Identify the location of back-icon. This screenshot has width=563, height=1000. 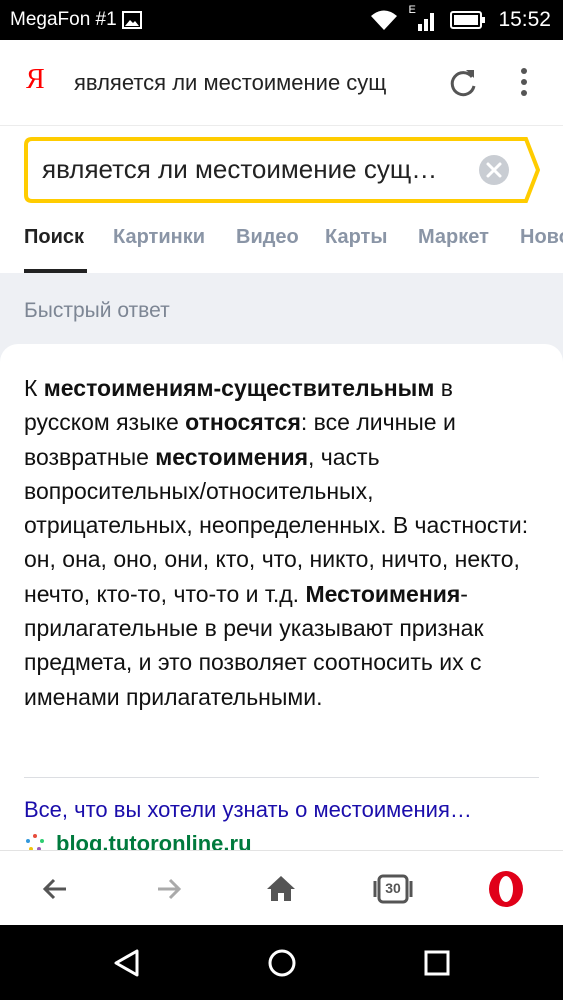
(56, 889).